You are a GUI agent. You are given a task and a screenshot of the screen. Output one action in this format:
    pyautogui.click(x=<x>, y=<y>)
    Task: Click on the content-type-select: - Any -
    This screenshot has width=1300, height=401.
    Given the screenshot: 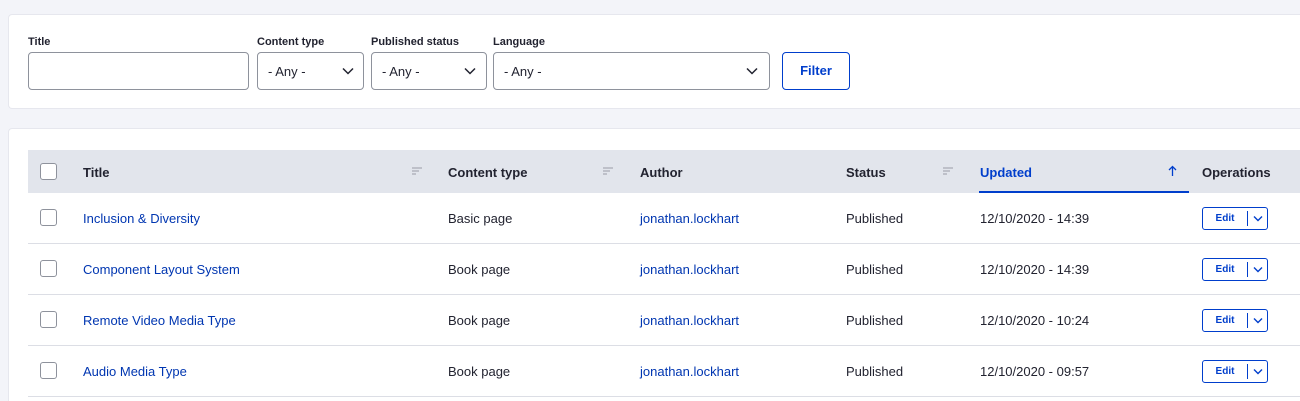 What is the action you would take?
    pyautogui.click(x=310, y=71)
    